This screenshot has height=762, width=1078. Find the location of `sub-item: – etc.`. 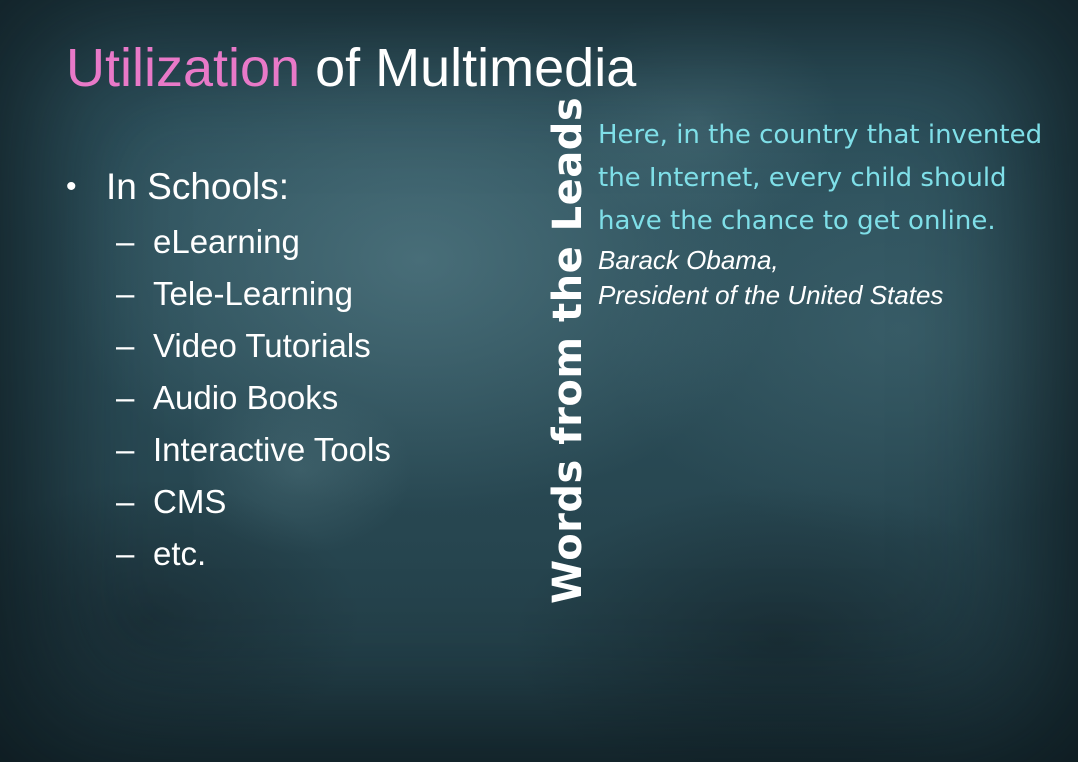

sub-item: – etc. is located at coordinates (228, 554).